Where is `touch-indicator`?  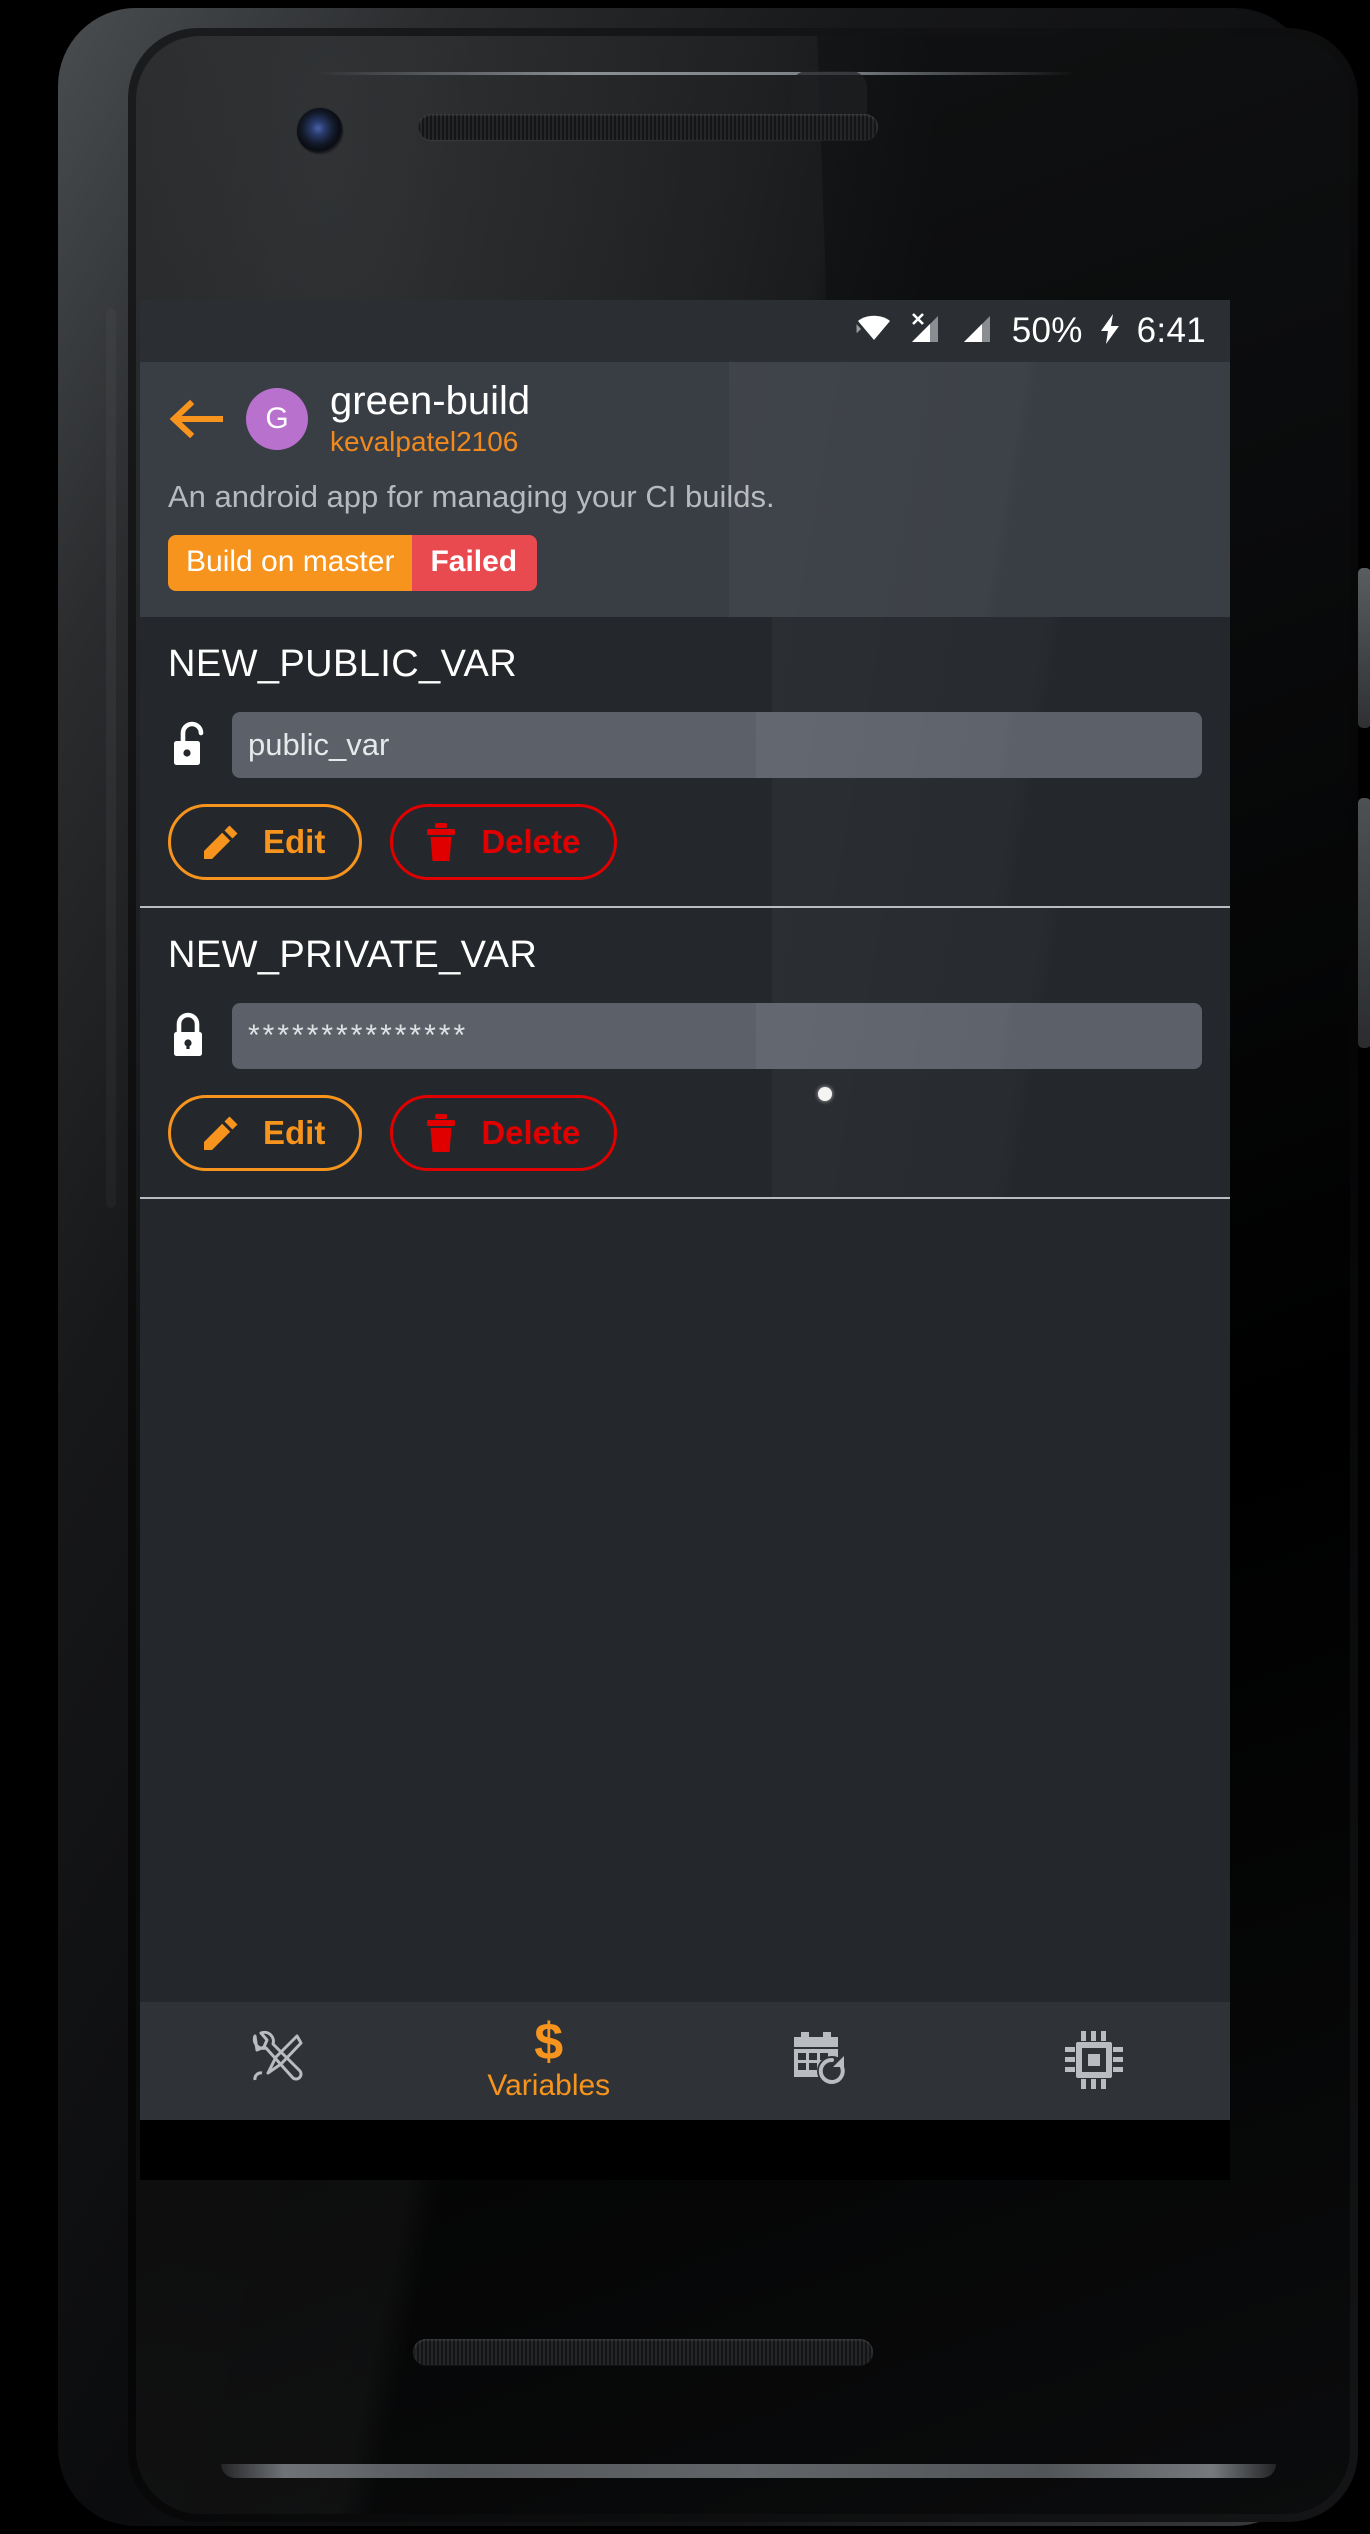 touch-indicator is located at coordinates (825, 1094).